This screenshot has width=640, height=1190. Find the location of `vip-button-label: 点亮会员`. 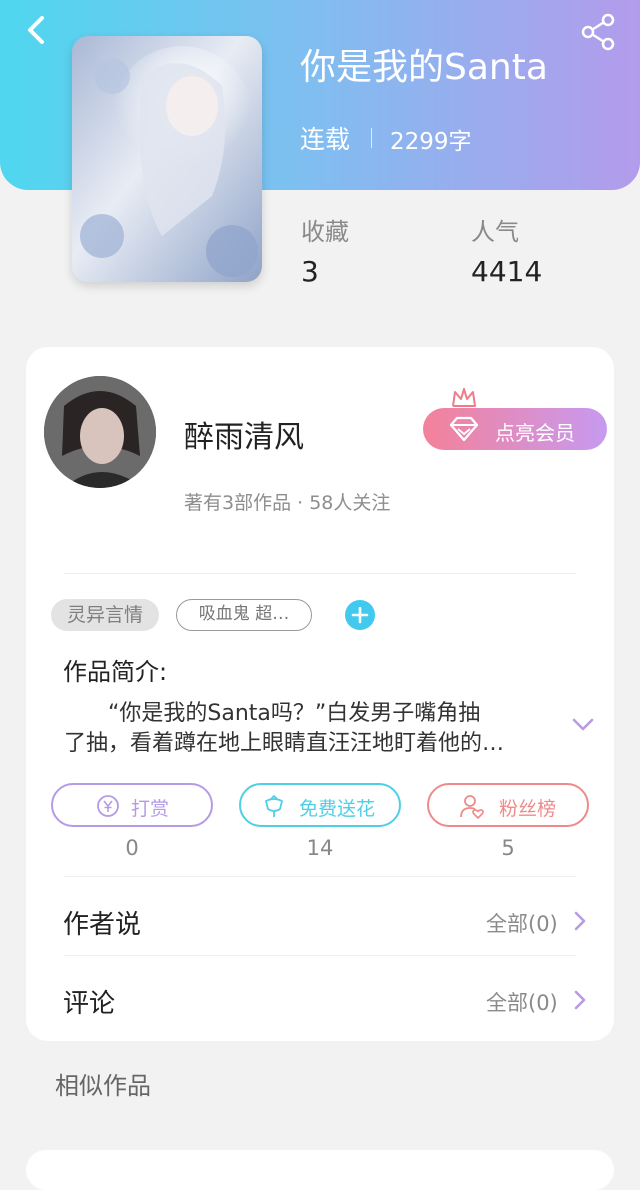

vip-button-label: 点亮会员 is located at coordinates (535, 433).